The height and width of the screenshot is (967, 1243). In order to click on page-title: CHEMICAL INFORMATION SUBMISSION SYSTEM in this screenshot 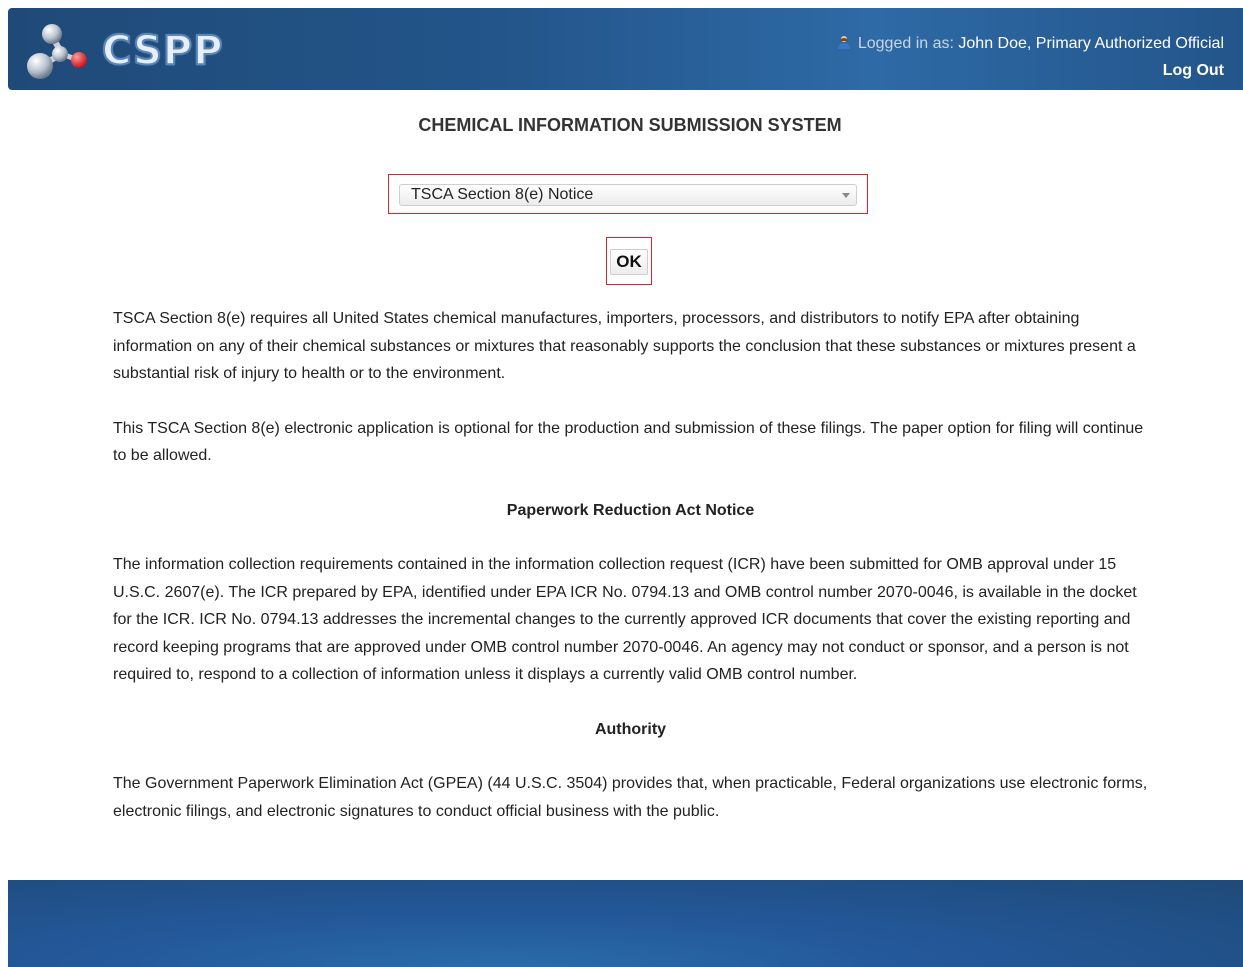, I will do `click(630, 125)`.